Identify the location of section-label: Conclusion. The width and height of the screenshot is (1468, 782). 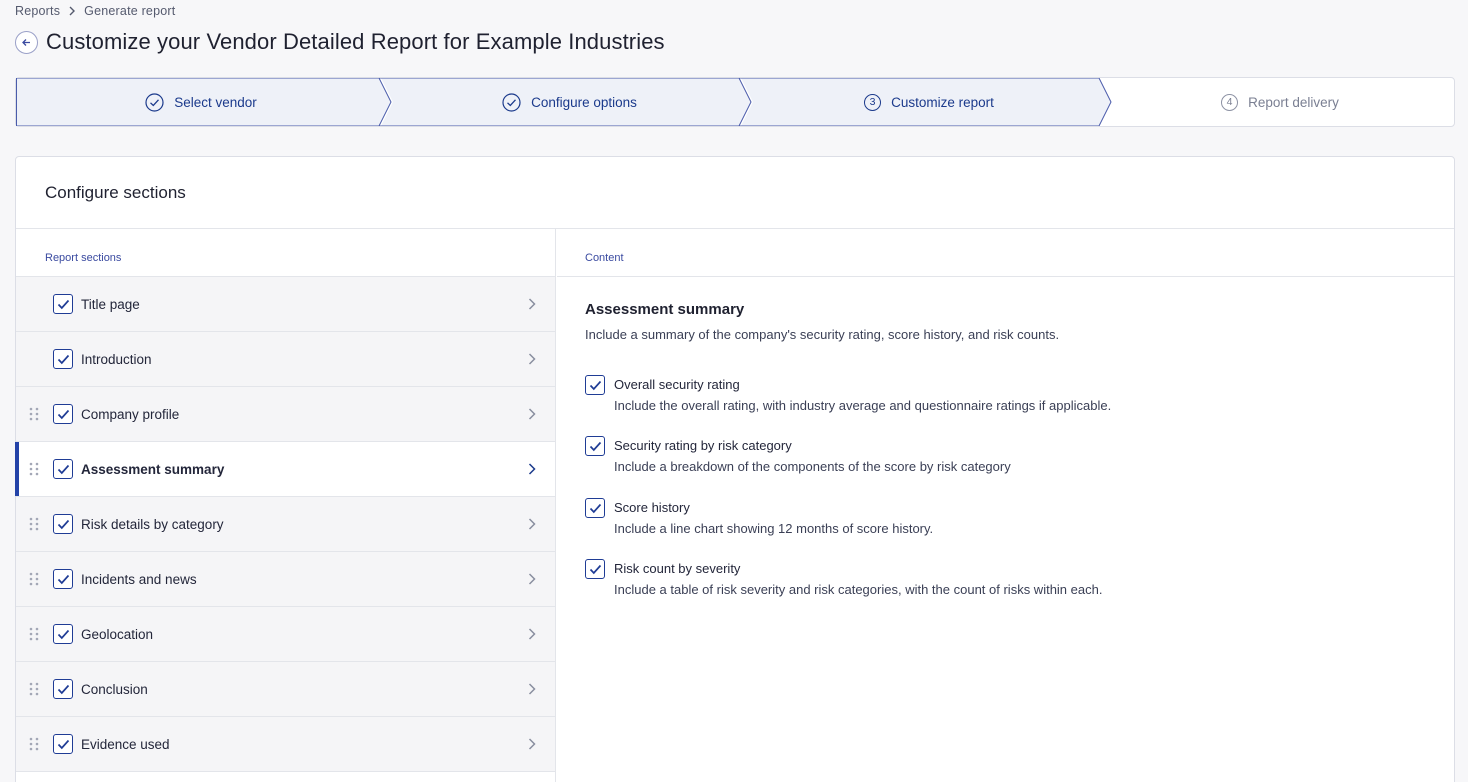
(114, 689).